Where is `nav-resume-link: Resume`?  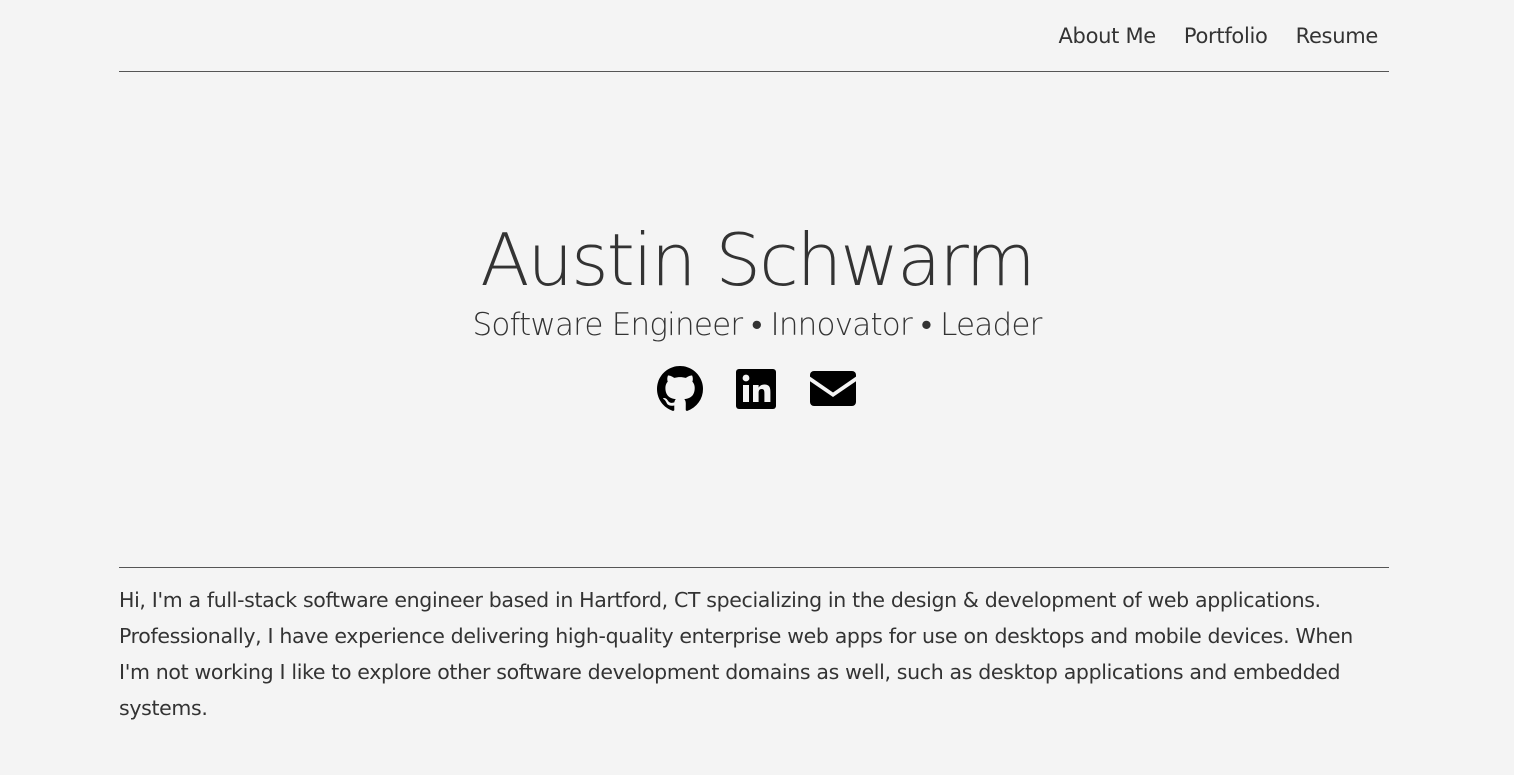
nav-resume-link: Resume is located at coordinates (1337, 36).